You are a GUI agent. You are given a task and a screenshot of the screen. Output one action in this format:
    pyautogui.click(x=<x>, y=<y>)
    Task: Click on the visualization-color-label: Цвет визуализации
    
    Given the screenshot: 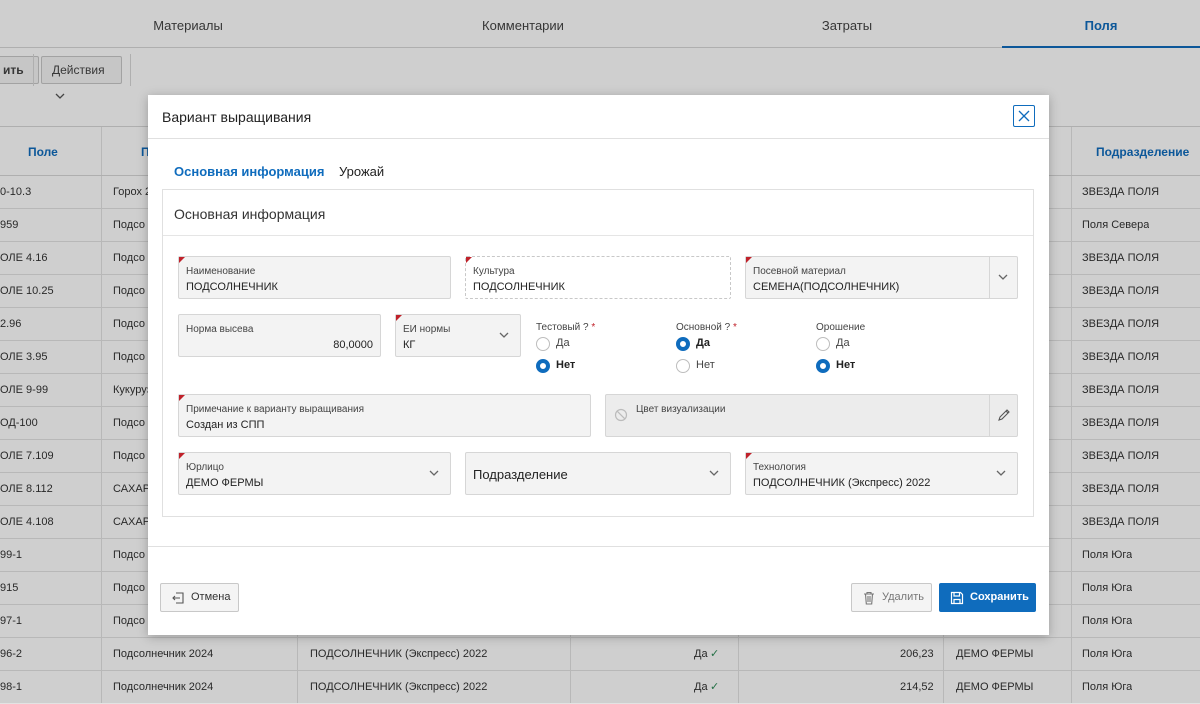 What is the action you would take?
    pyautogui.click(x=681, y=409)
    